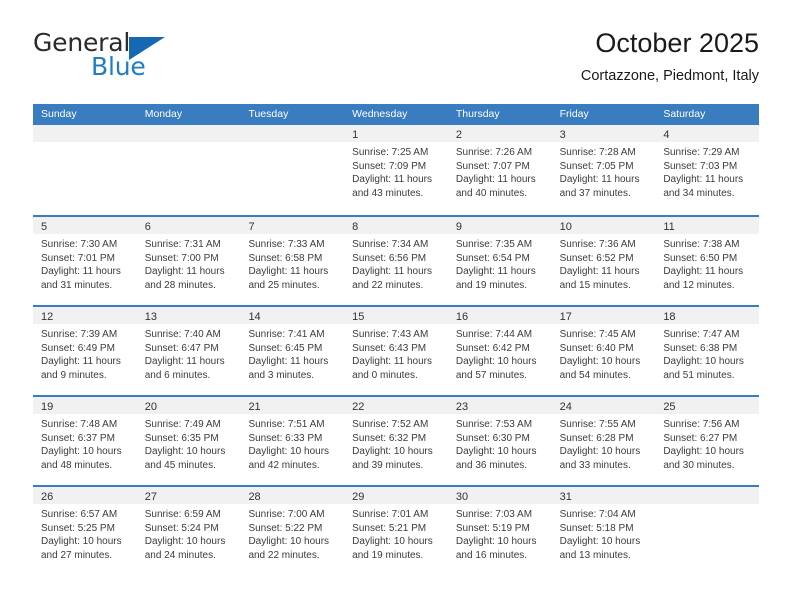 The image size is (792, 612). I want to click on sunrise-text: Sunrise: 7:44 AM, so click(494, 334).